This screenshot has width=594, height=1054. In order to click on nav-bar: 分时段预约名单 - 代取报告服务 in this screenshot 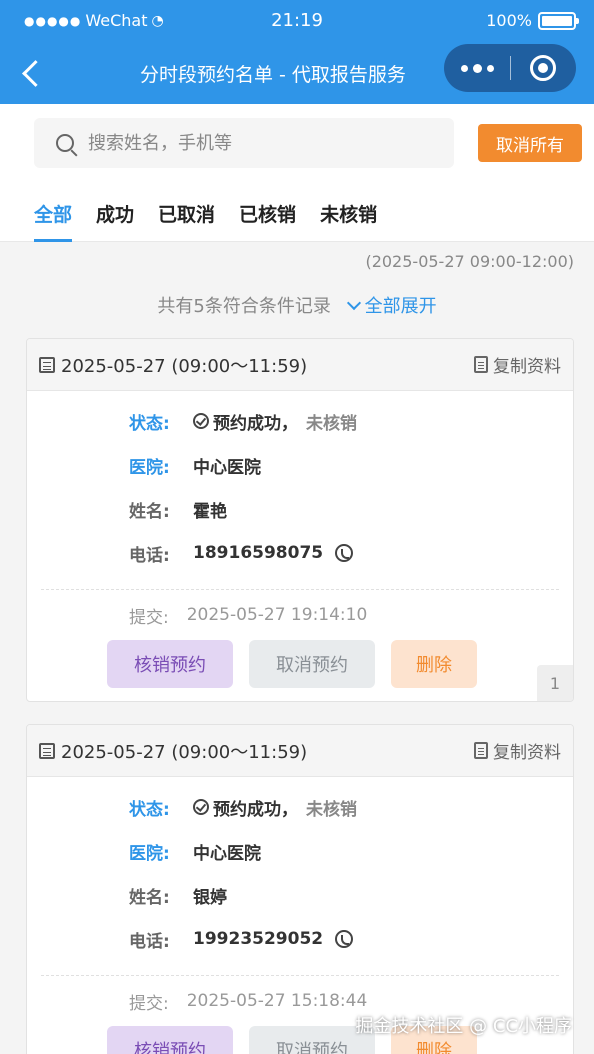, I will do `click(297, 73)`.